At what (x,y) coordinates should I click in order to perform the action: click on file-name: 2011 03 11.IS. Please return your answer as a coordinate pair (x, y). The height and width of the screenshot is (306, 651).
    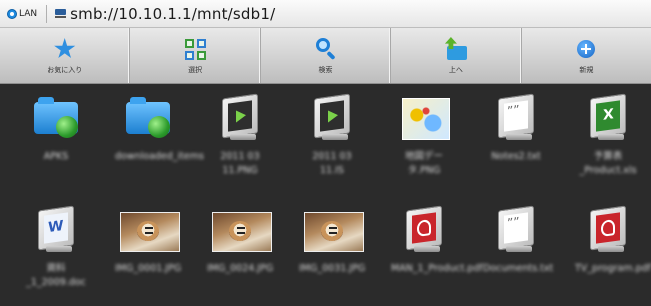
    Looking at the image, I should click on (332, 163).